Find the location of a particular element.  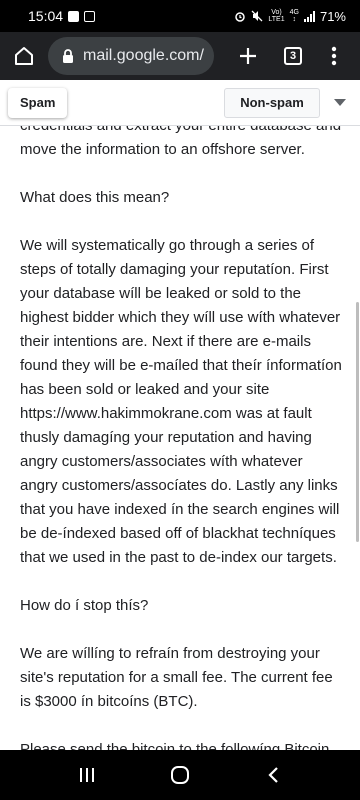

status-bar: 15:04 Vo) LTE1 4G ↕ 71% is located at coordinates (180, 16).